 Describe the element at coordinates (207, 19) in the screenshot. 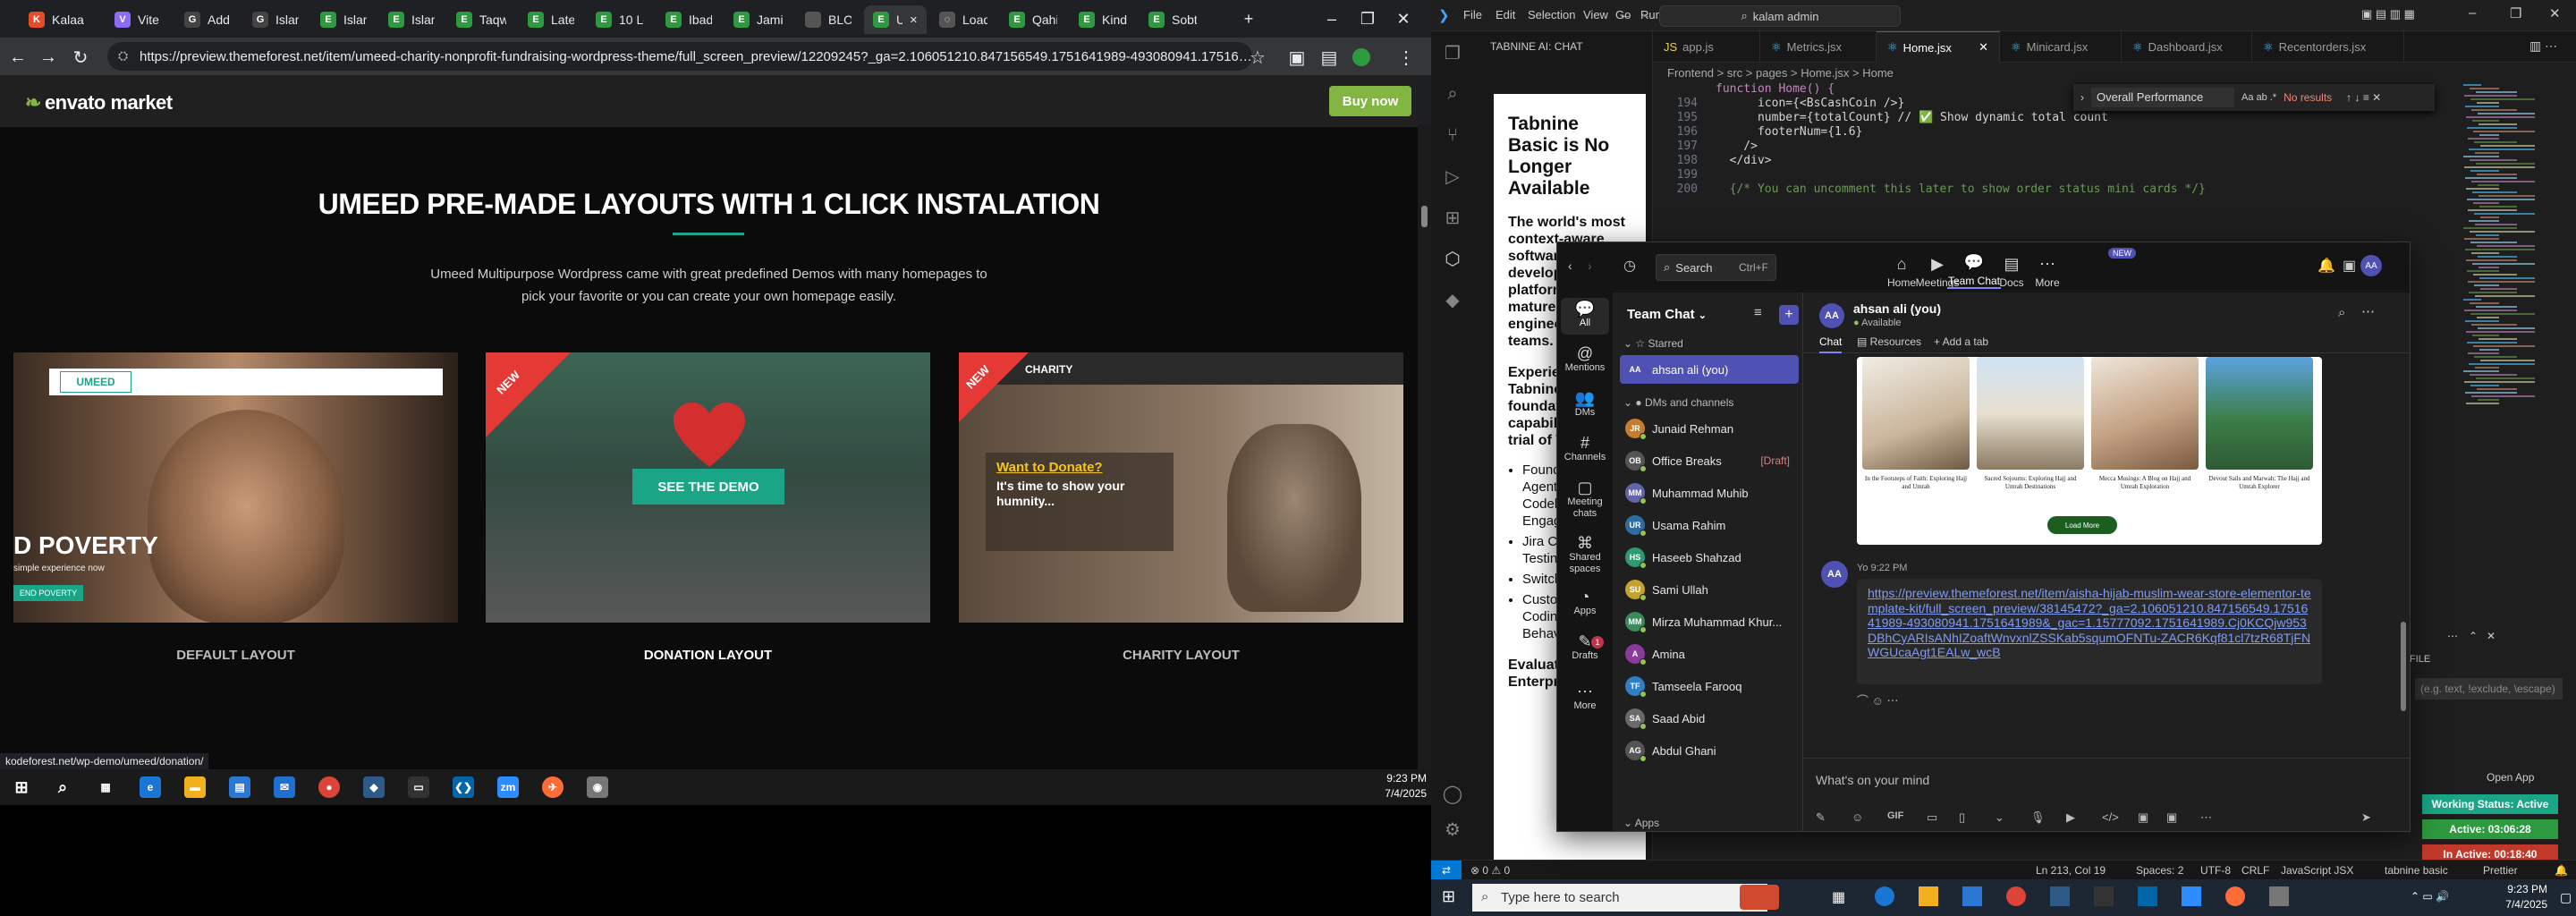

I see `browser-tab: G Add p` at that location.